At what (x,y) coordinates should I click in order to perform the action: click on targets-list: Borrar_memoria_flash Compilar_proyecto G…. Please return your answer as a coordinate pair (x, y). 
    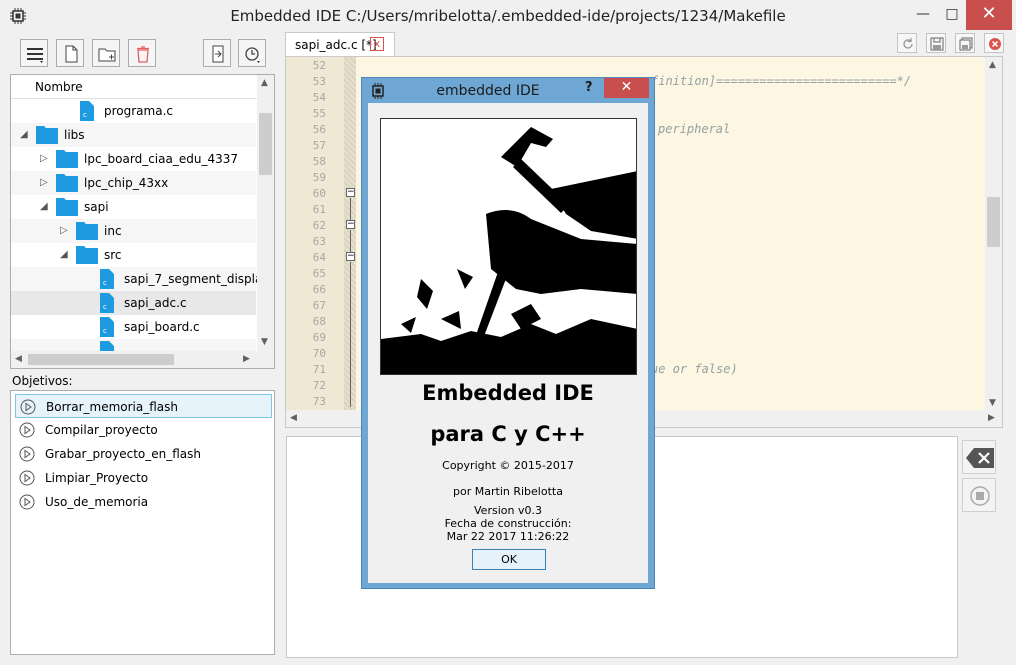
    Looking at the image, I should click on (142, 522).